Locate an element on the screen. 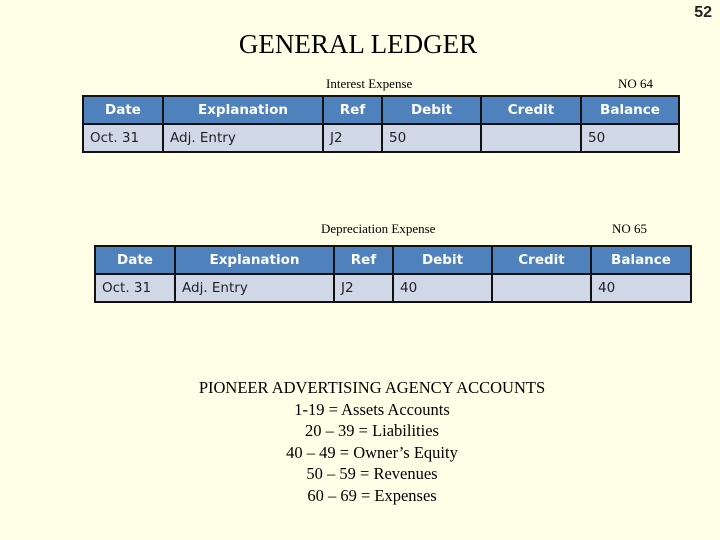  legend-heading: PIONEER ADVERTISING AGENCY ACCOUNTS is located at coordinates (372, 387).